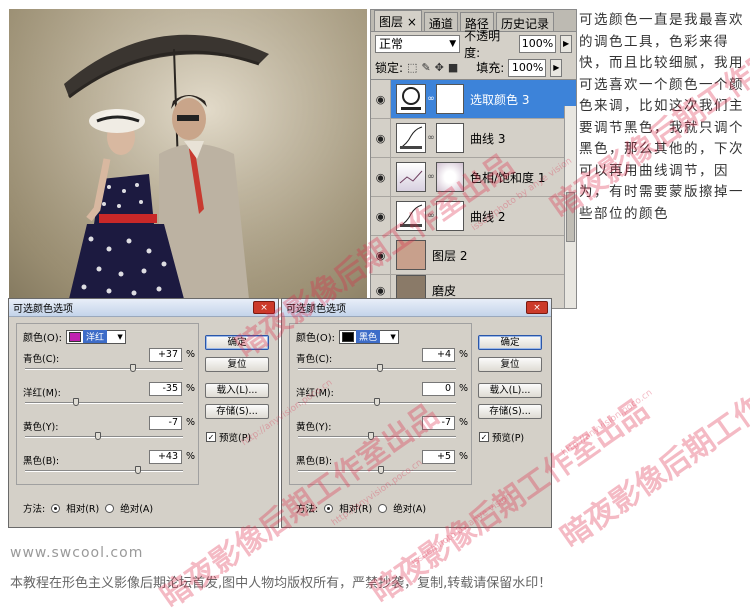  Describe the element at coordinates (439, 67) in the screenshot. I see `lock-move-icon: ✥` at that location.